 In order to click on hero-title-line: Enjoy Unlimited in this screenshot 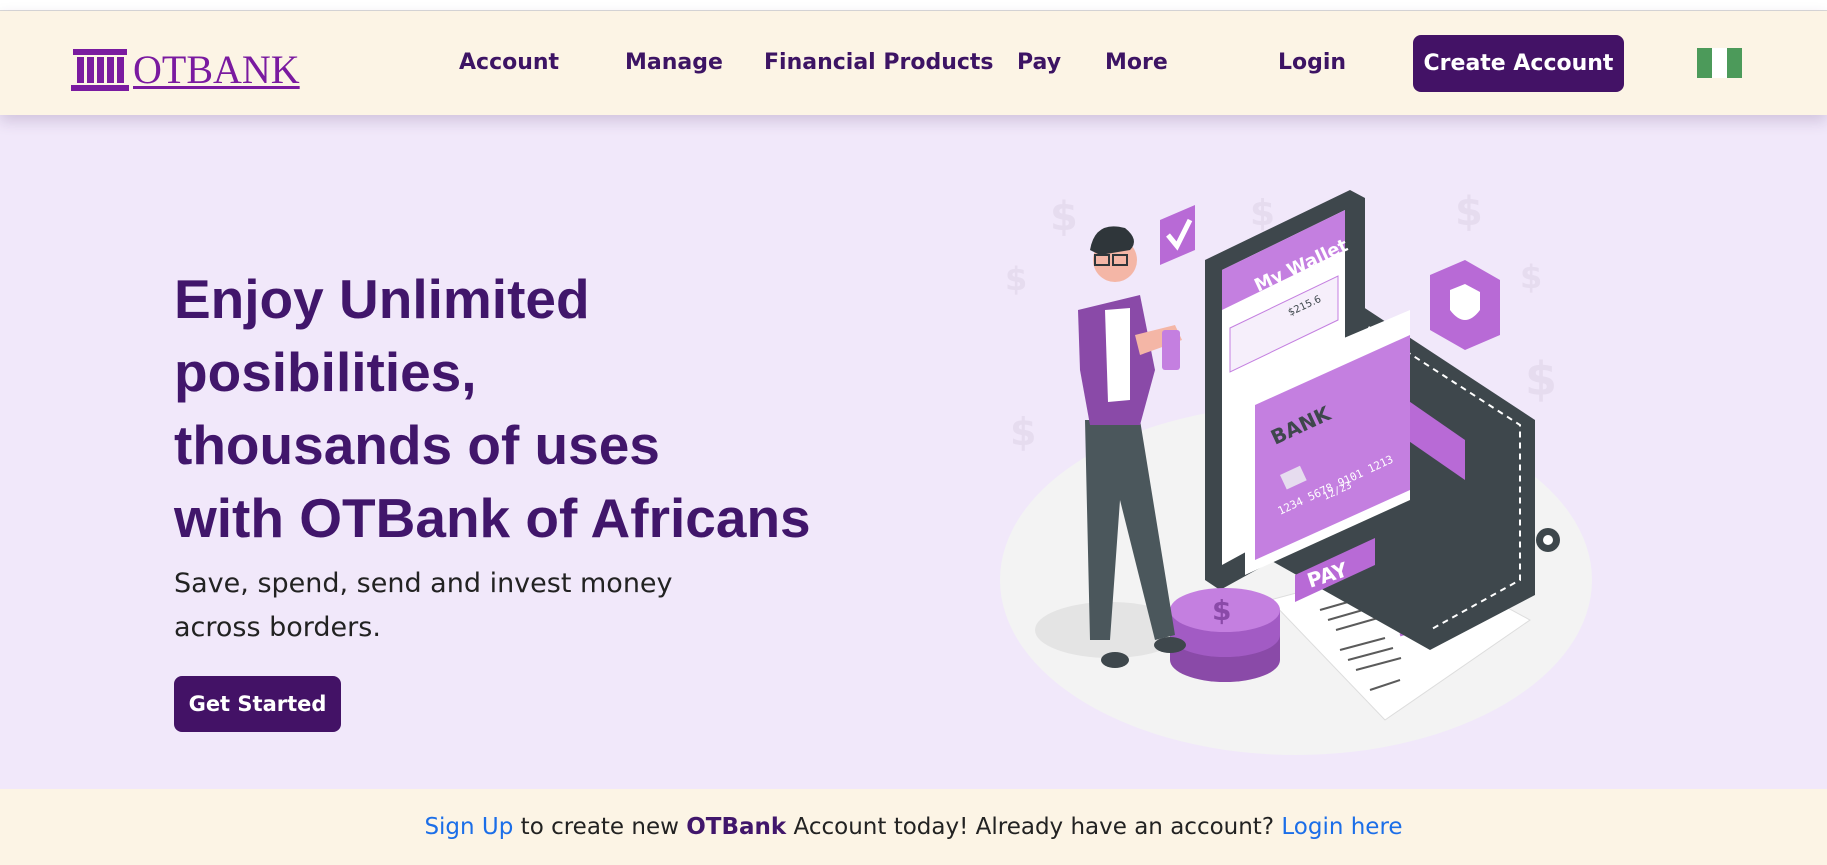, I will do `click(382, 299)`.